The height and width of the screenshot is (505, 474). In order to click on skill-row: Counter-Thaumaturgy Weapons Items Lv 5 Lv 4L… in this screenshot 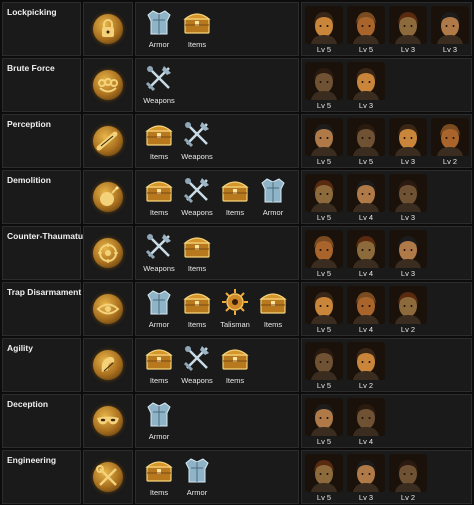, I will do `click(237, 253)`.